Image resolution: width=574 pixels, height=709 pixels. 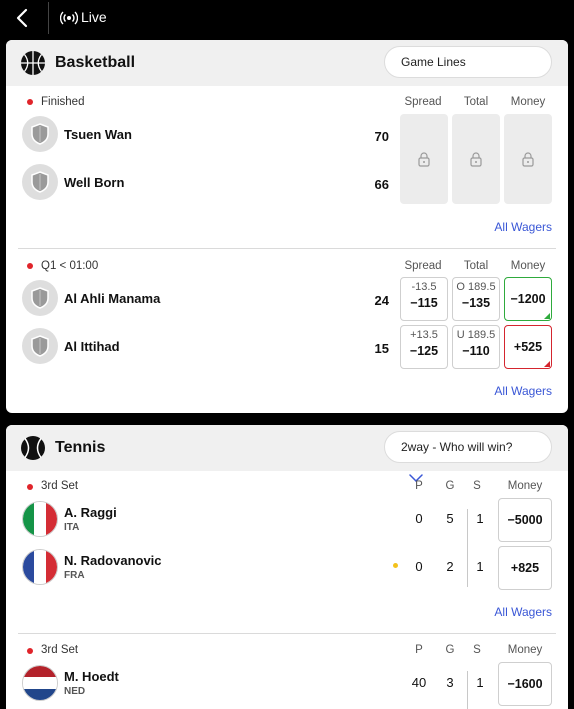 I want to click on player-country: ITA, so click(x=72, y=527).